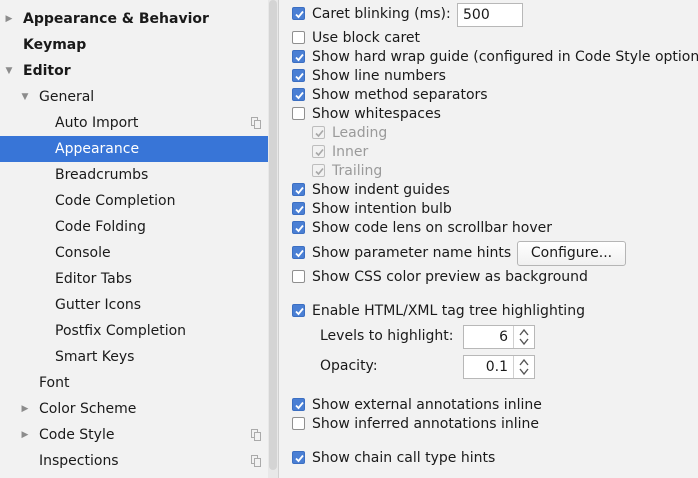 The width and height of the screenshot is (698, 478). I want to click on indent-guides-label: Show indent guides, so click(381, 190).